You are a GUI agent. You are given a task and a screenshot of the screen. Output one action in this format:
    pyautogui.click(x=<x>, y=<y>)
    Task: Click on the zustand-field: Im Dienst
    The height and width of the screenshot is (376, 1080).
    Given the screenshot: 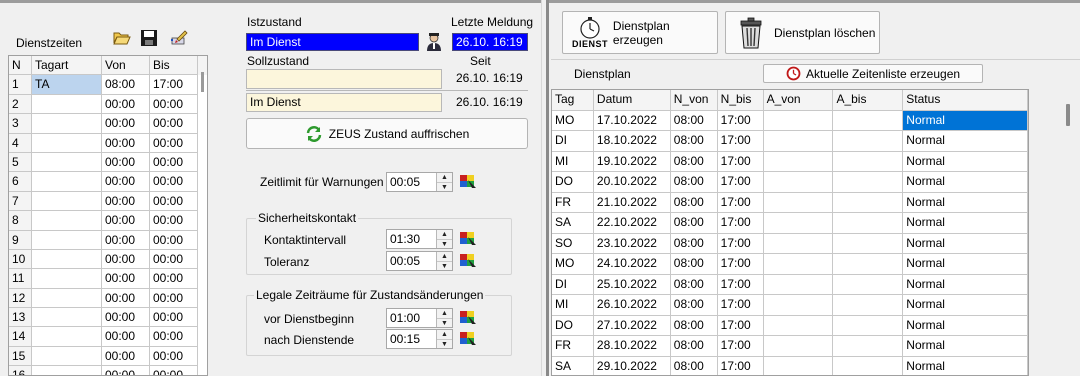 What is the action you would take?
    pyautogui.click(x=344, y=102)
    